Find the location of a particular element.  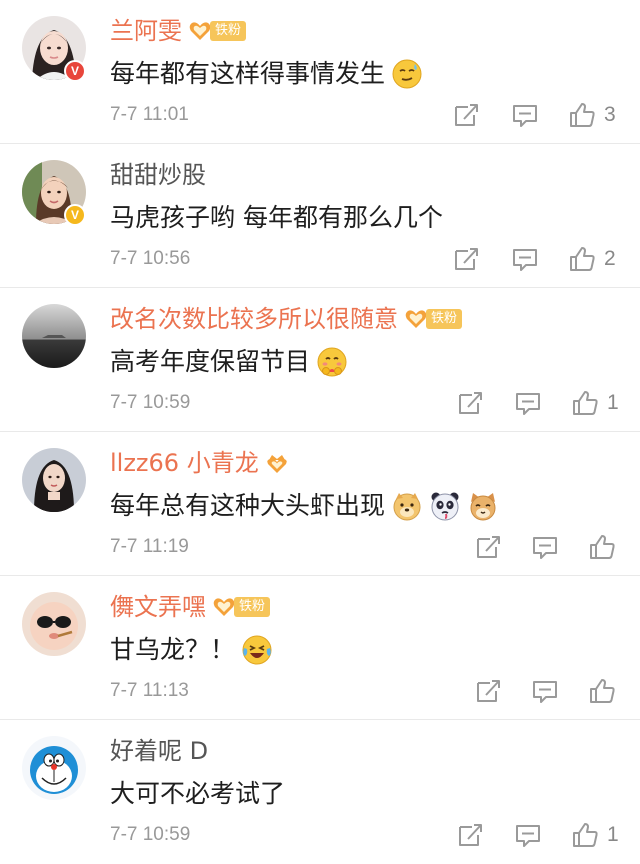

laugh-cry-emoji is located at coordinates (257, 650).